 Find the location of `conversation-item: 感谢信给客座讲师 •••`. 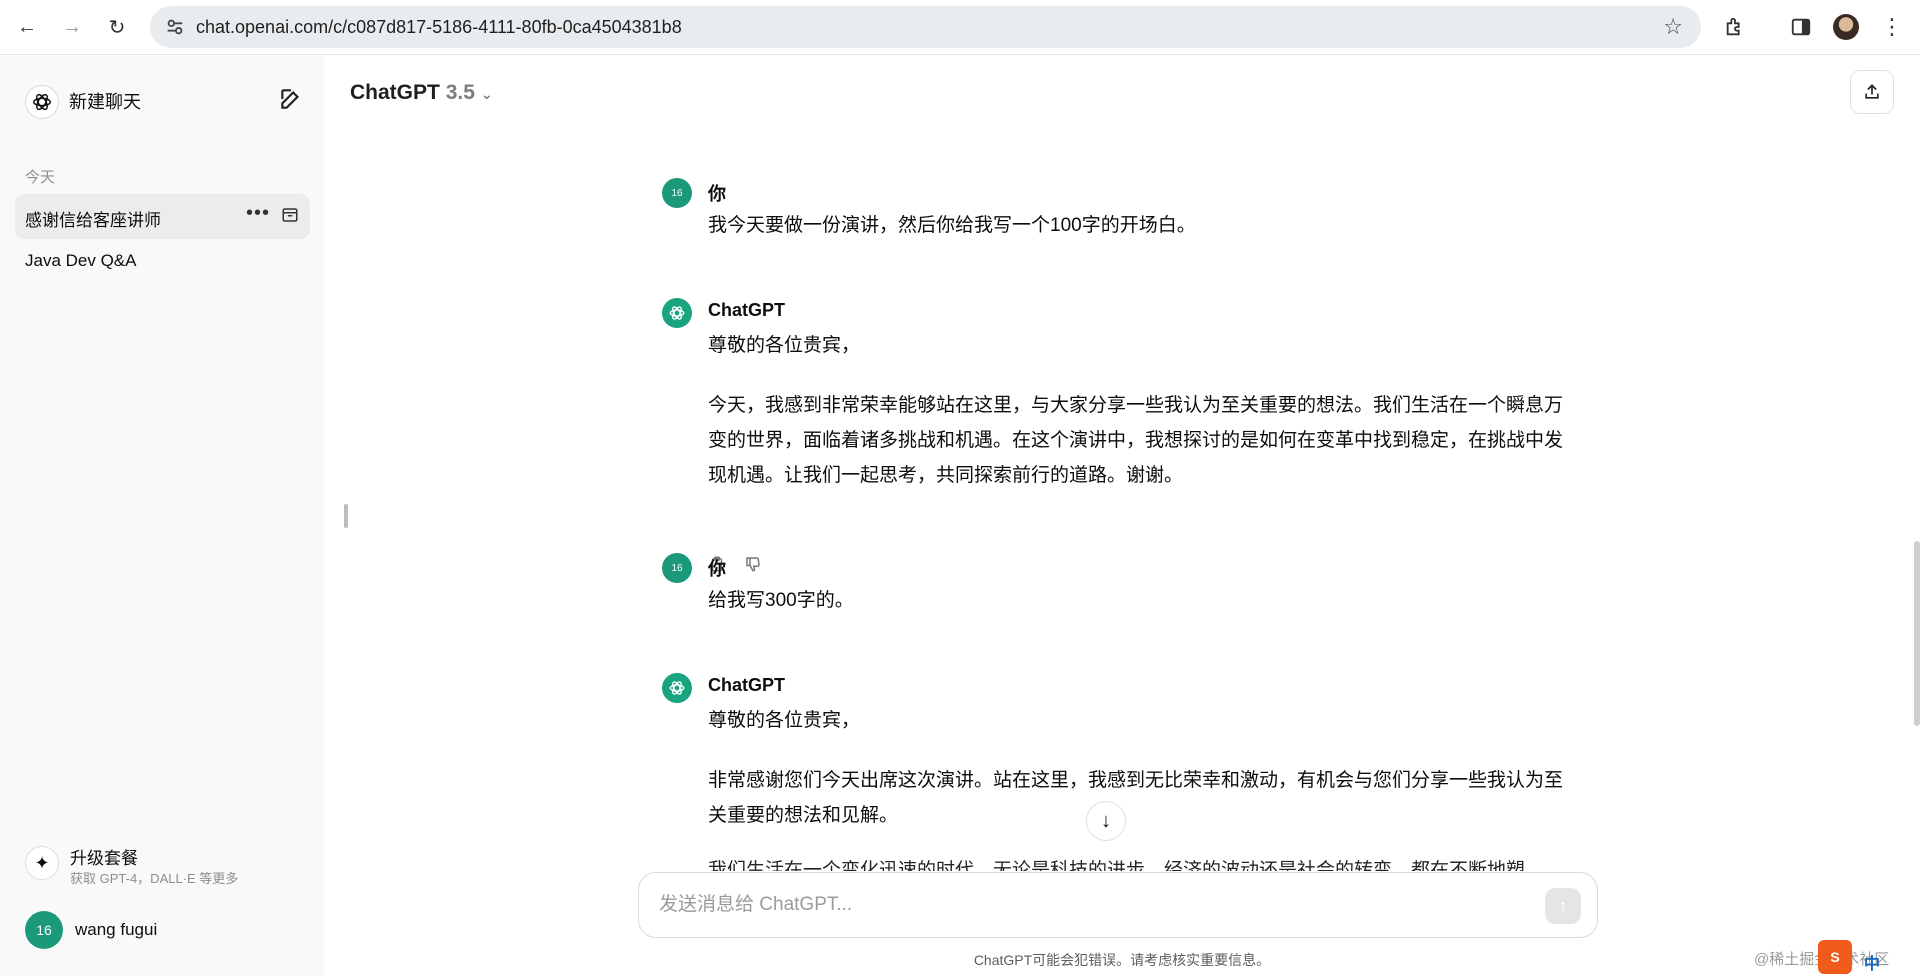

conversation-item: 感谢信给客座讲师 ••• is located at coordinates (162, 216).